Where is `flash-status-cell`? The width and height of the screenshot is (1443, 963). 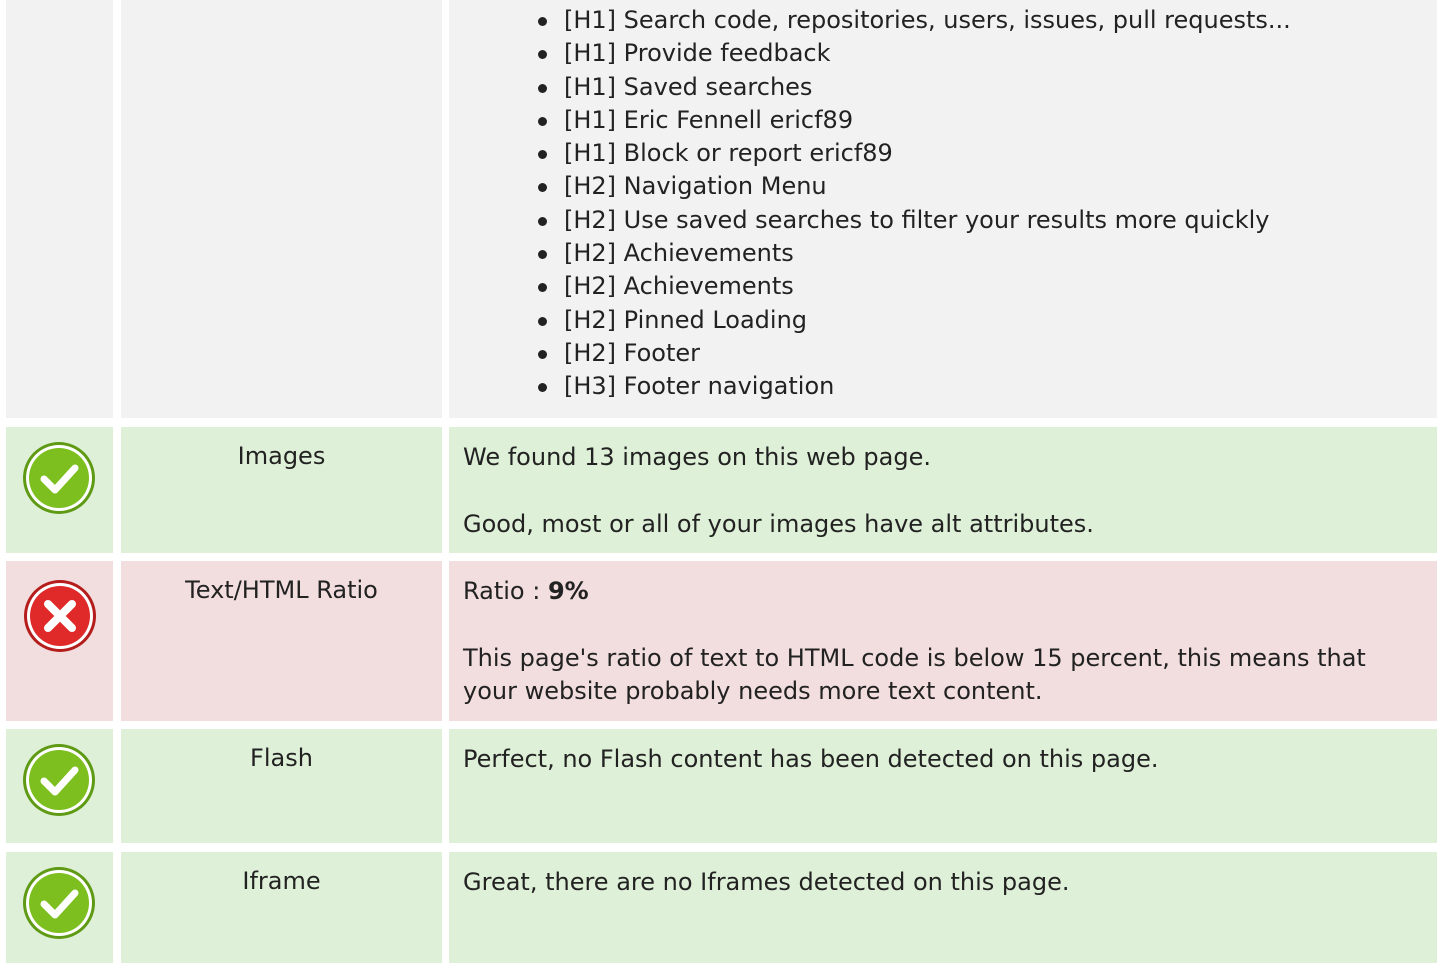 flash-status-cell is located at coordinates (59, 786).